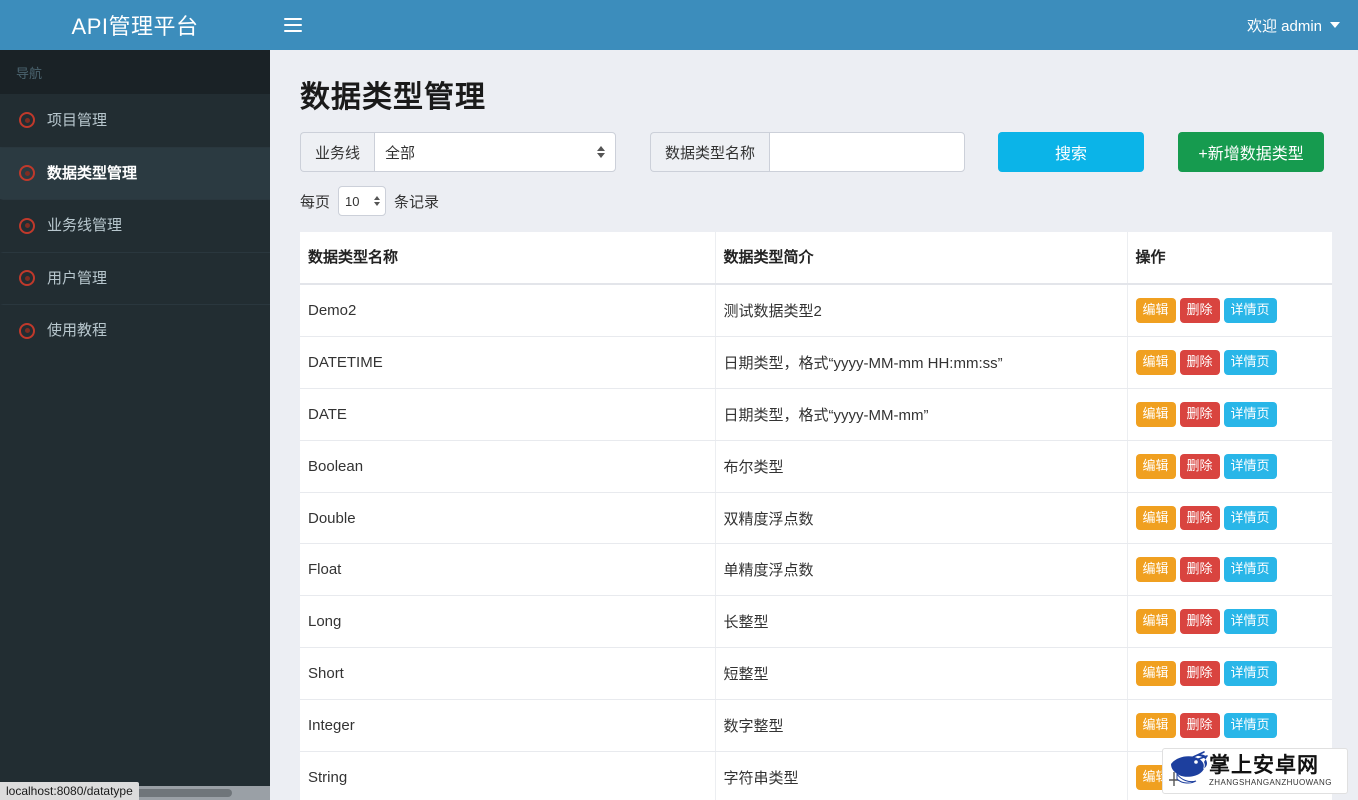  I want to click on user-greeting-label: 欢迎 admin, so click(1284, 26).